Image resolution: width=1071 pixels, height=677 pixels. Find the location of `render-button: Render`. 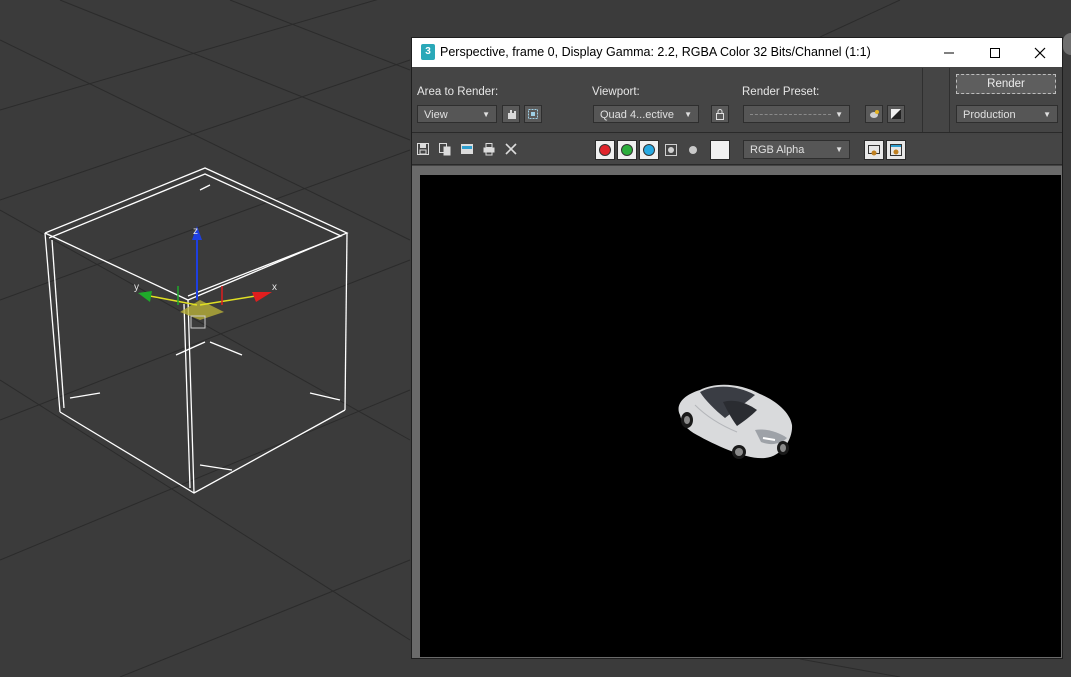

render-button: Render is located at coordinates (1006, 84).